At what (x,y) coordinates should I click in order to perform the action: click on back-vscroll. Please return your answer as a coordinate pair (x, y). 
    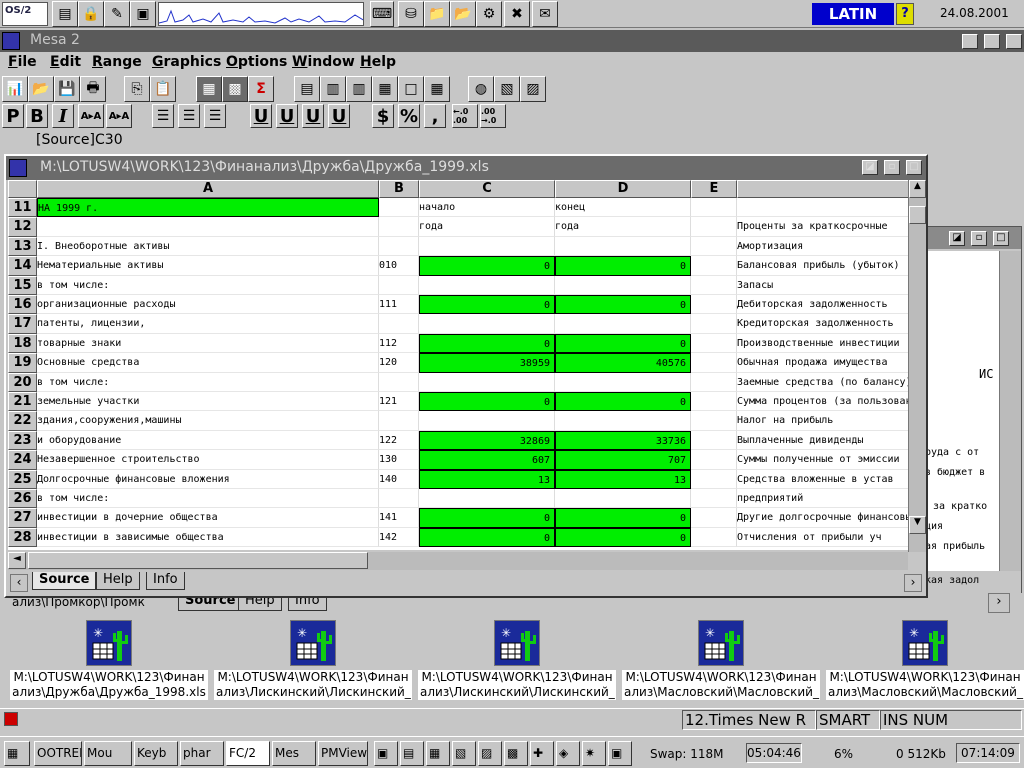
    Looking at the image, I should click on (1010, 411).